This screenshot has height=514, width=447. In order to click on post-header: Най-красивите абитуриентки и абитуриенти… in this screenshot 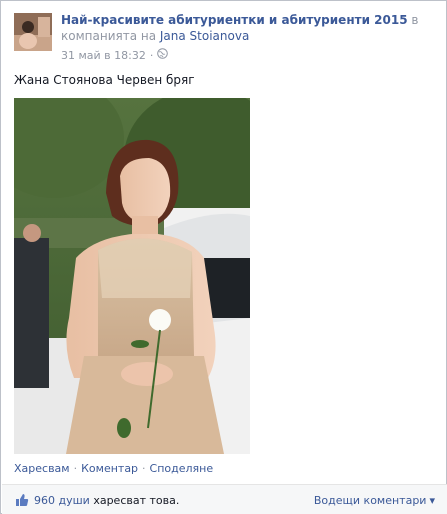, I will do `click(251, 28)`.